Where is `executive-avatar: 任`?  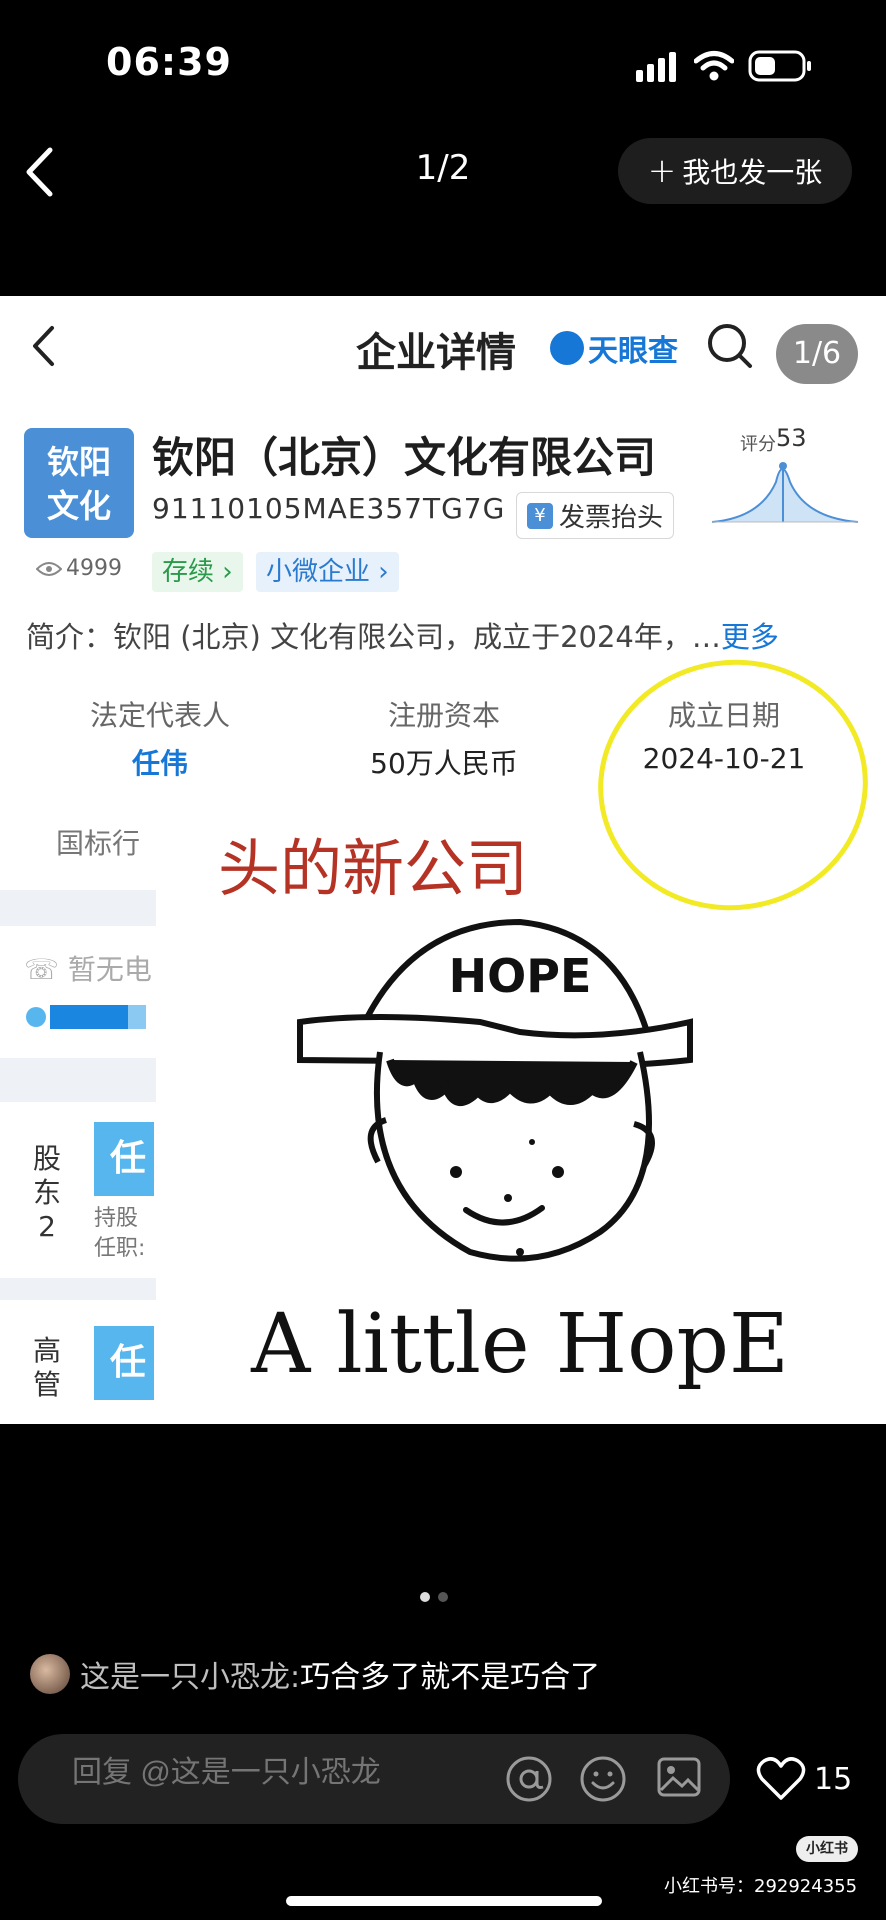 executive-avatar: 任 is located at coordinates (124, 1363).